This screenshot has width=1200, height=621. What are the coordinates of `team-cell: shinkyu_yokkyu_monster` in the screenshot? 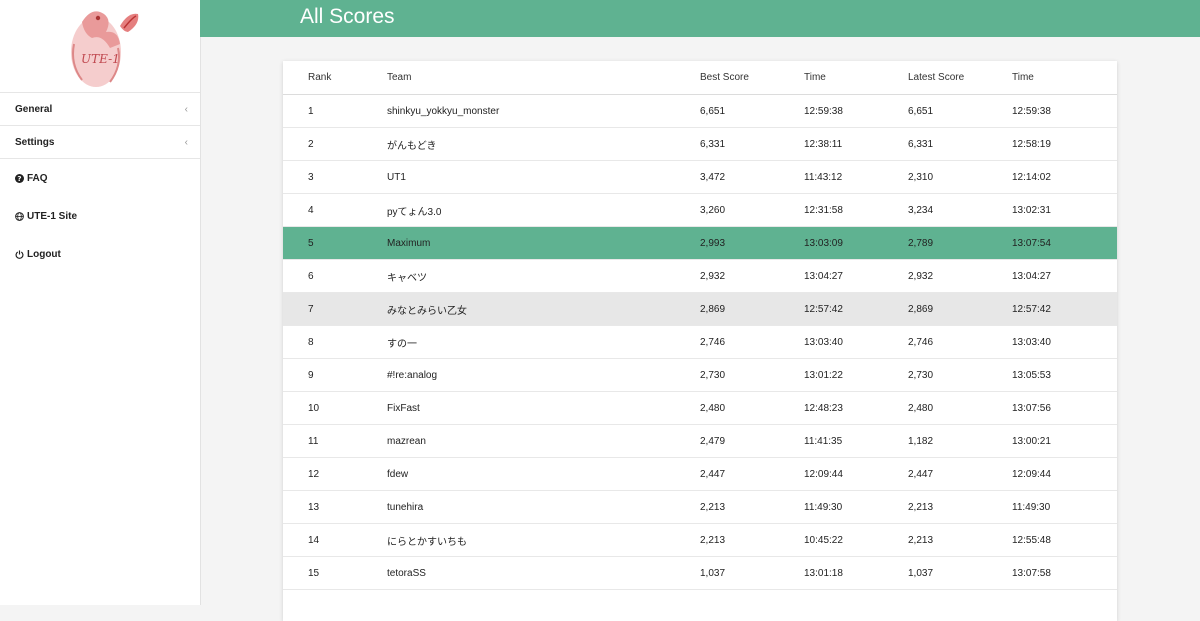 It's located at (543, 111).